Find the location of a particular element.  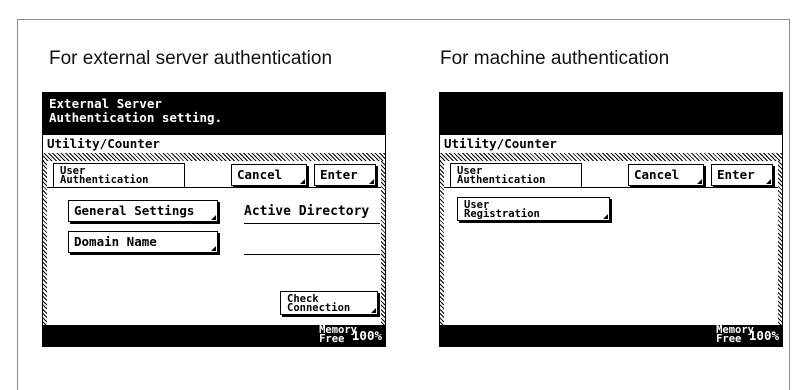

check-line-2: Connection is located at coordinates (319, 308).